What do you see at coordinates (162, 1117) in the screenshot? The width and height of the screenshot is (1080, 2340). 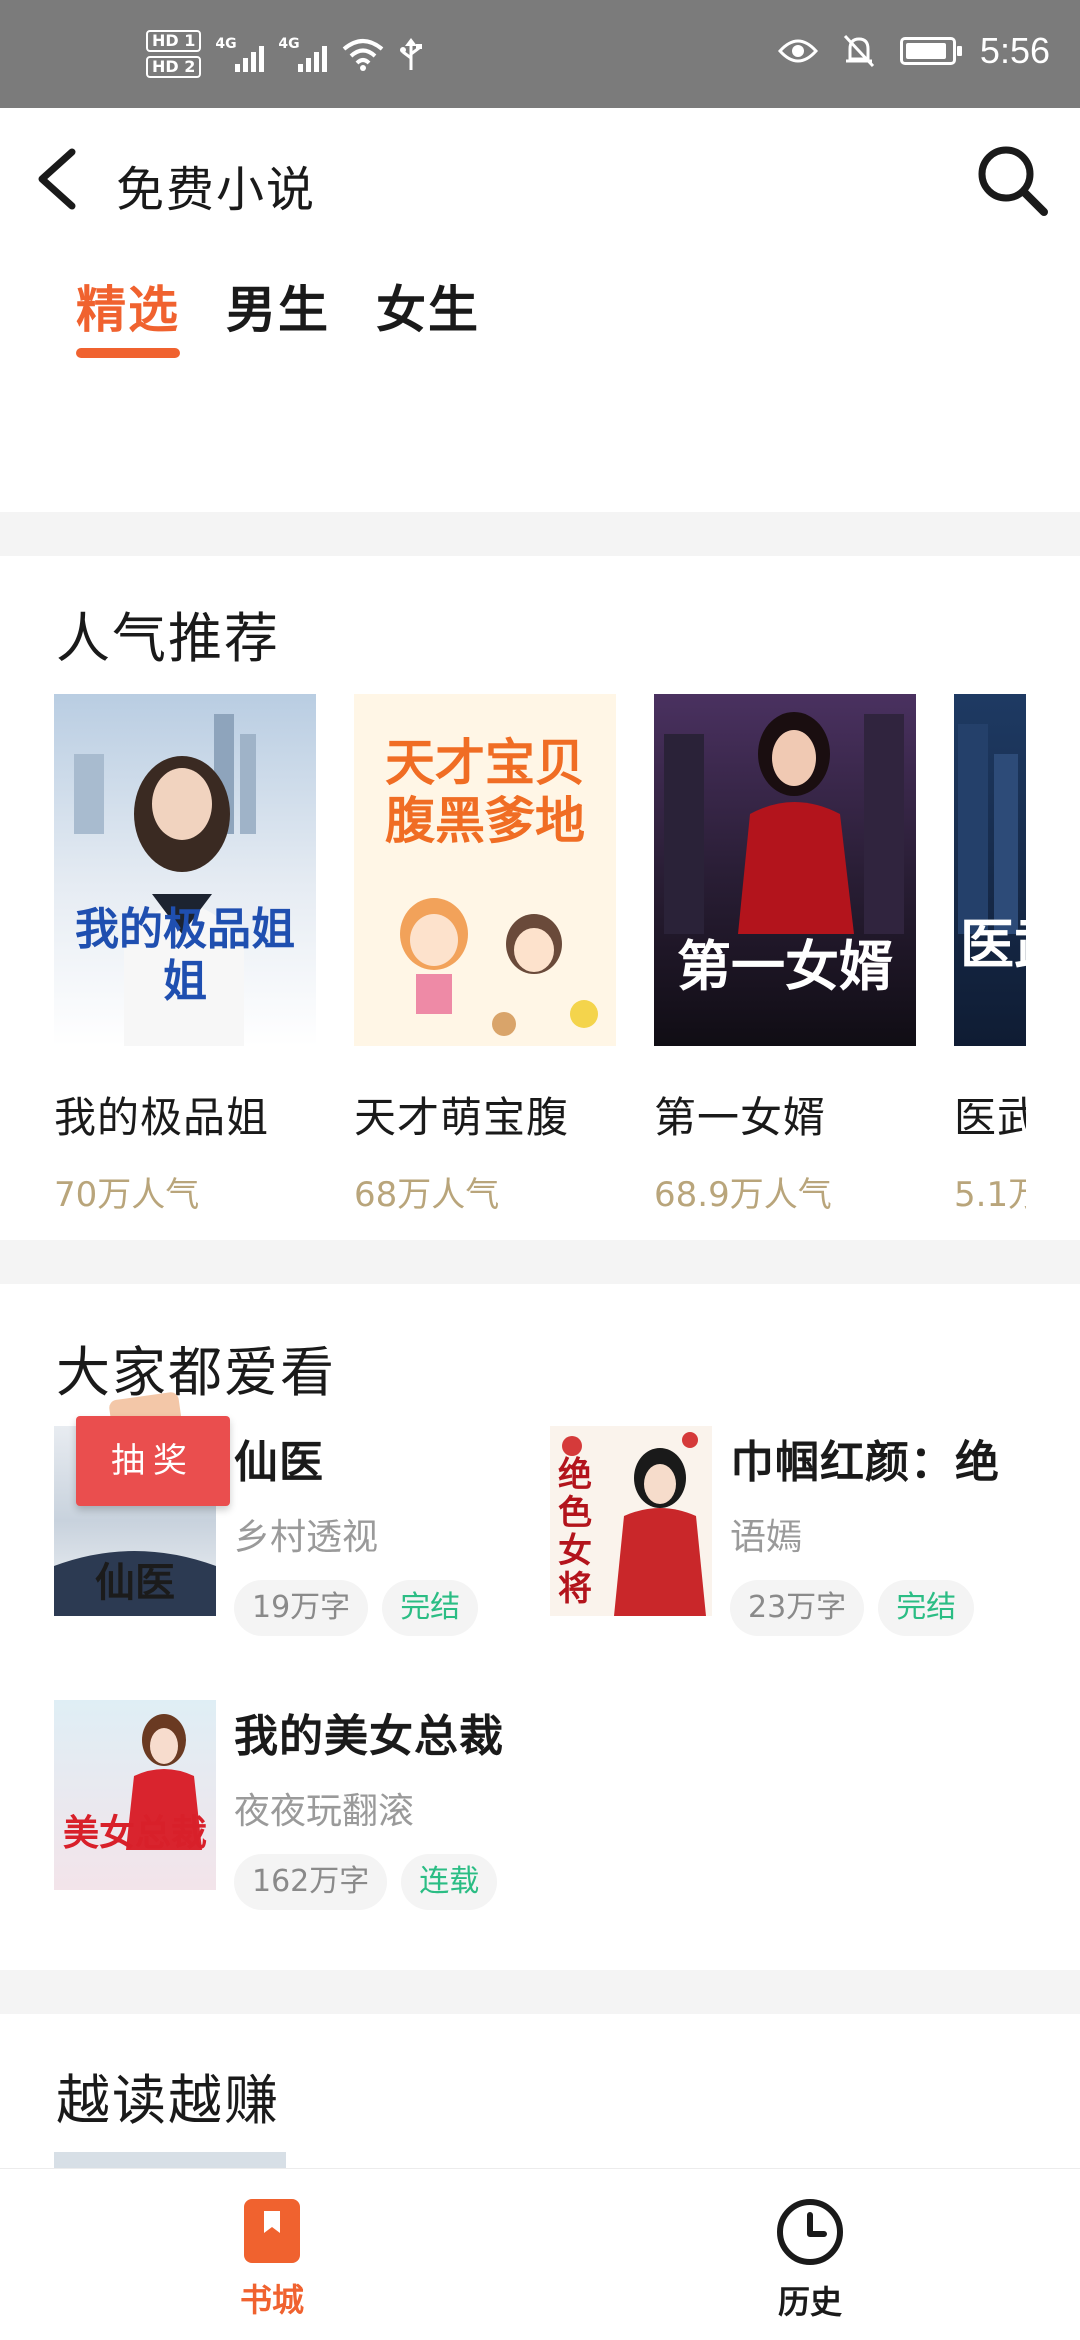 I see `book-name: 我的极品姐` at bounding box center [162, 1117].